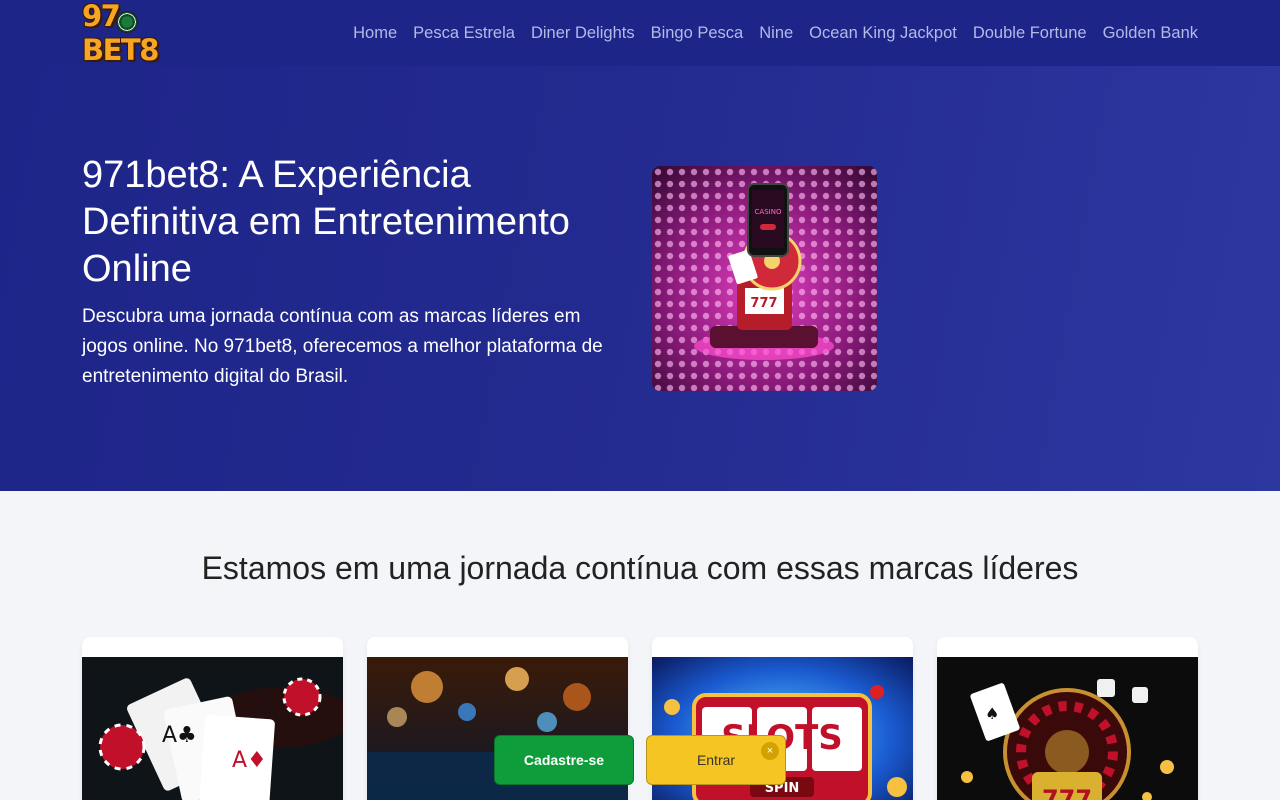 The height and width of the screenshot is (800, 1280). Describe the element at coordinates (375, 33) in the screenshot. I see `nav-link-home: Home` at that location.